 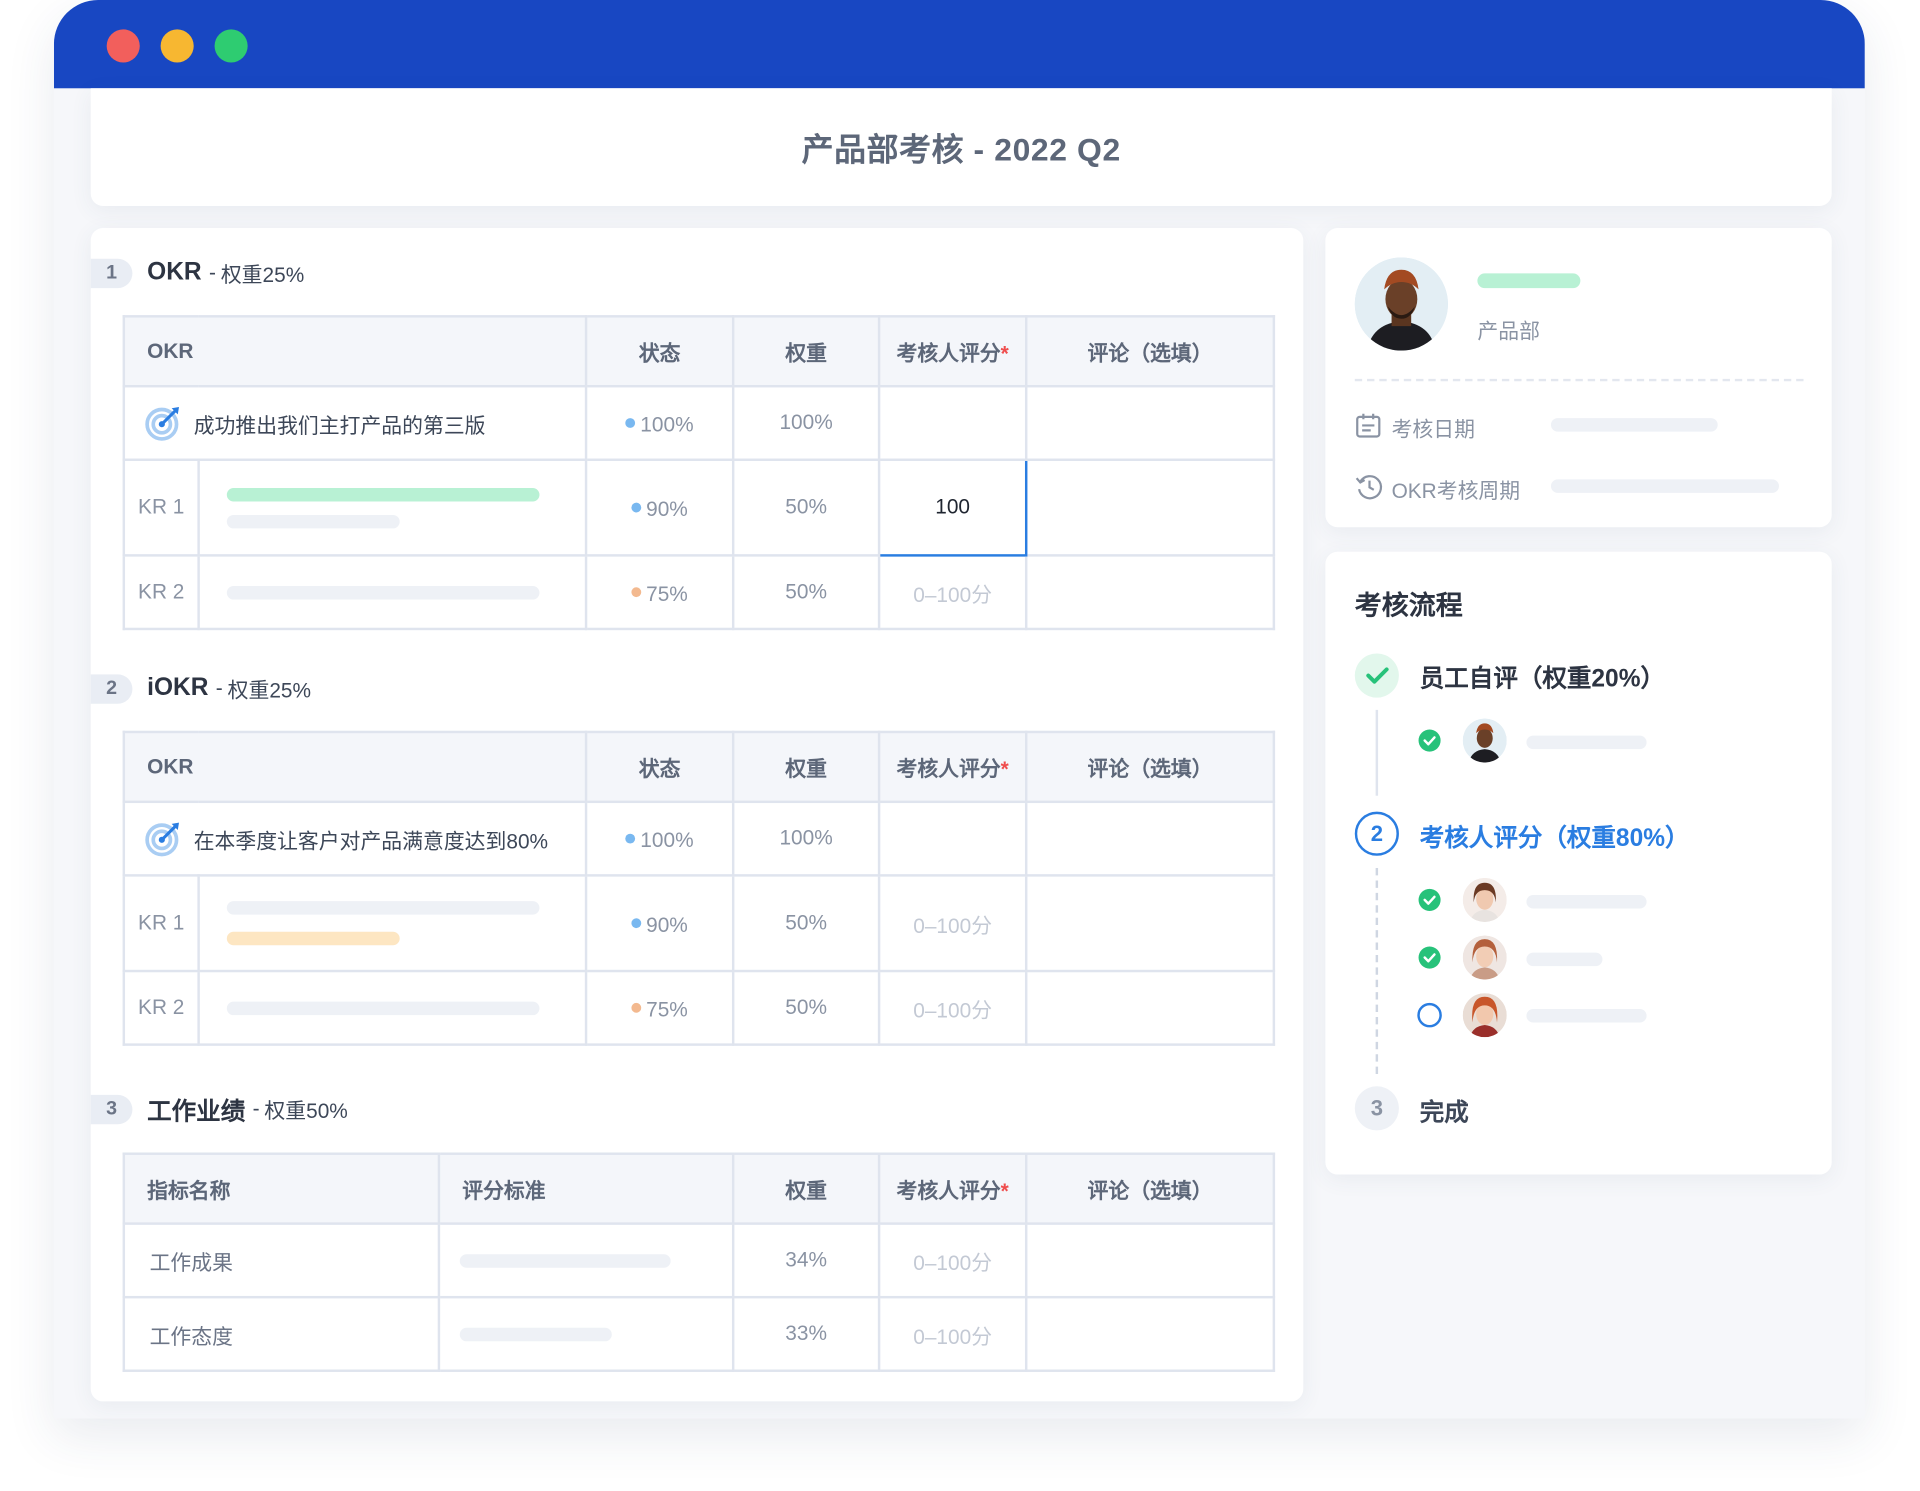 I want to click on objective-text: 成功推出我们主打产品的第三版, so click(x=339, y=425).